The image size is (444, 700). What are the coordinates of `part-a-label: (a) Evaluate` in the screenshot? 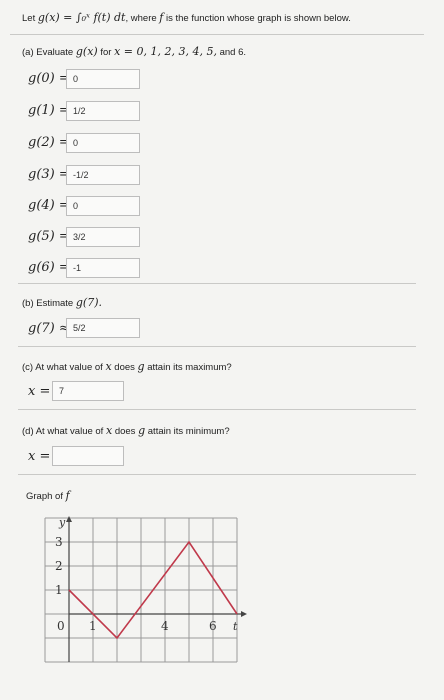 It's located at (48, 52).